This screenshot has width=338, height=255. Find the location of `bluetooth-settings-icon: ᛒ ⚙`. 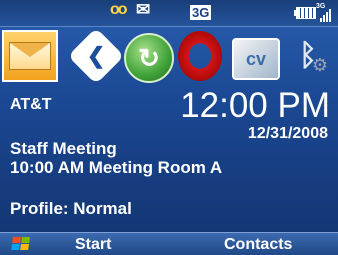

bluetooth-settings-icon: ᛒ ⚙ is located at coordinates (308, 56).